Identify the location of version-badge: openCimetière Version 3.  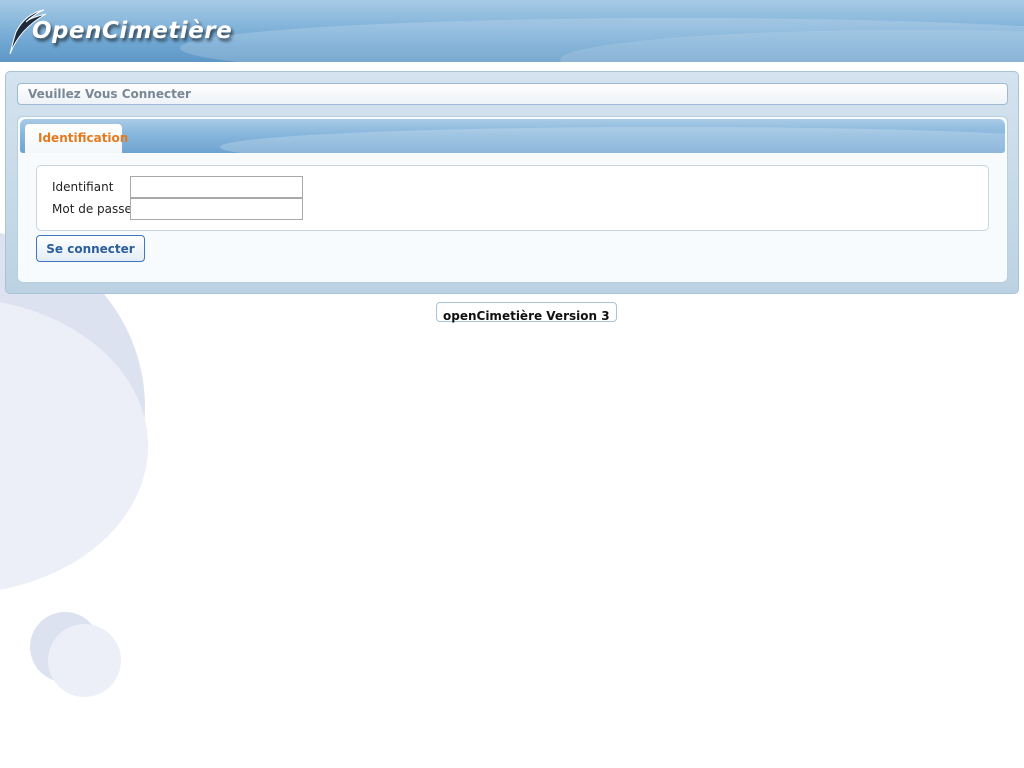
(526, 312).